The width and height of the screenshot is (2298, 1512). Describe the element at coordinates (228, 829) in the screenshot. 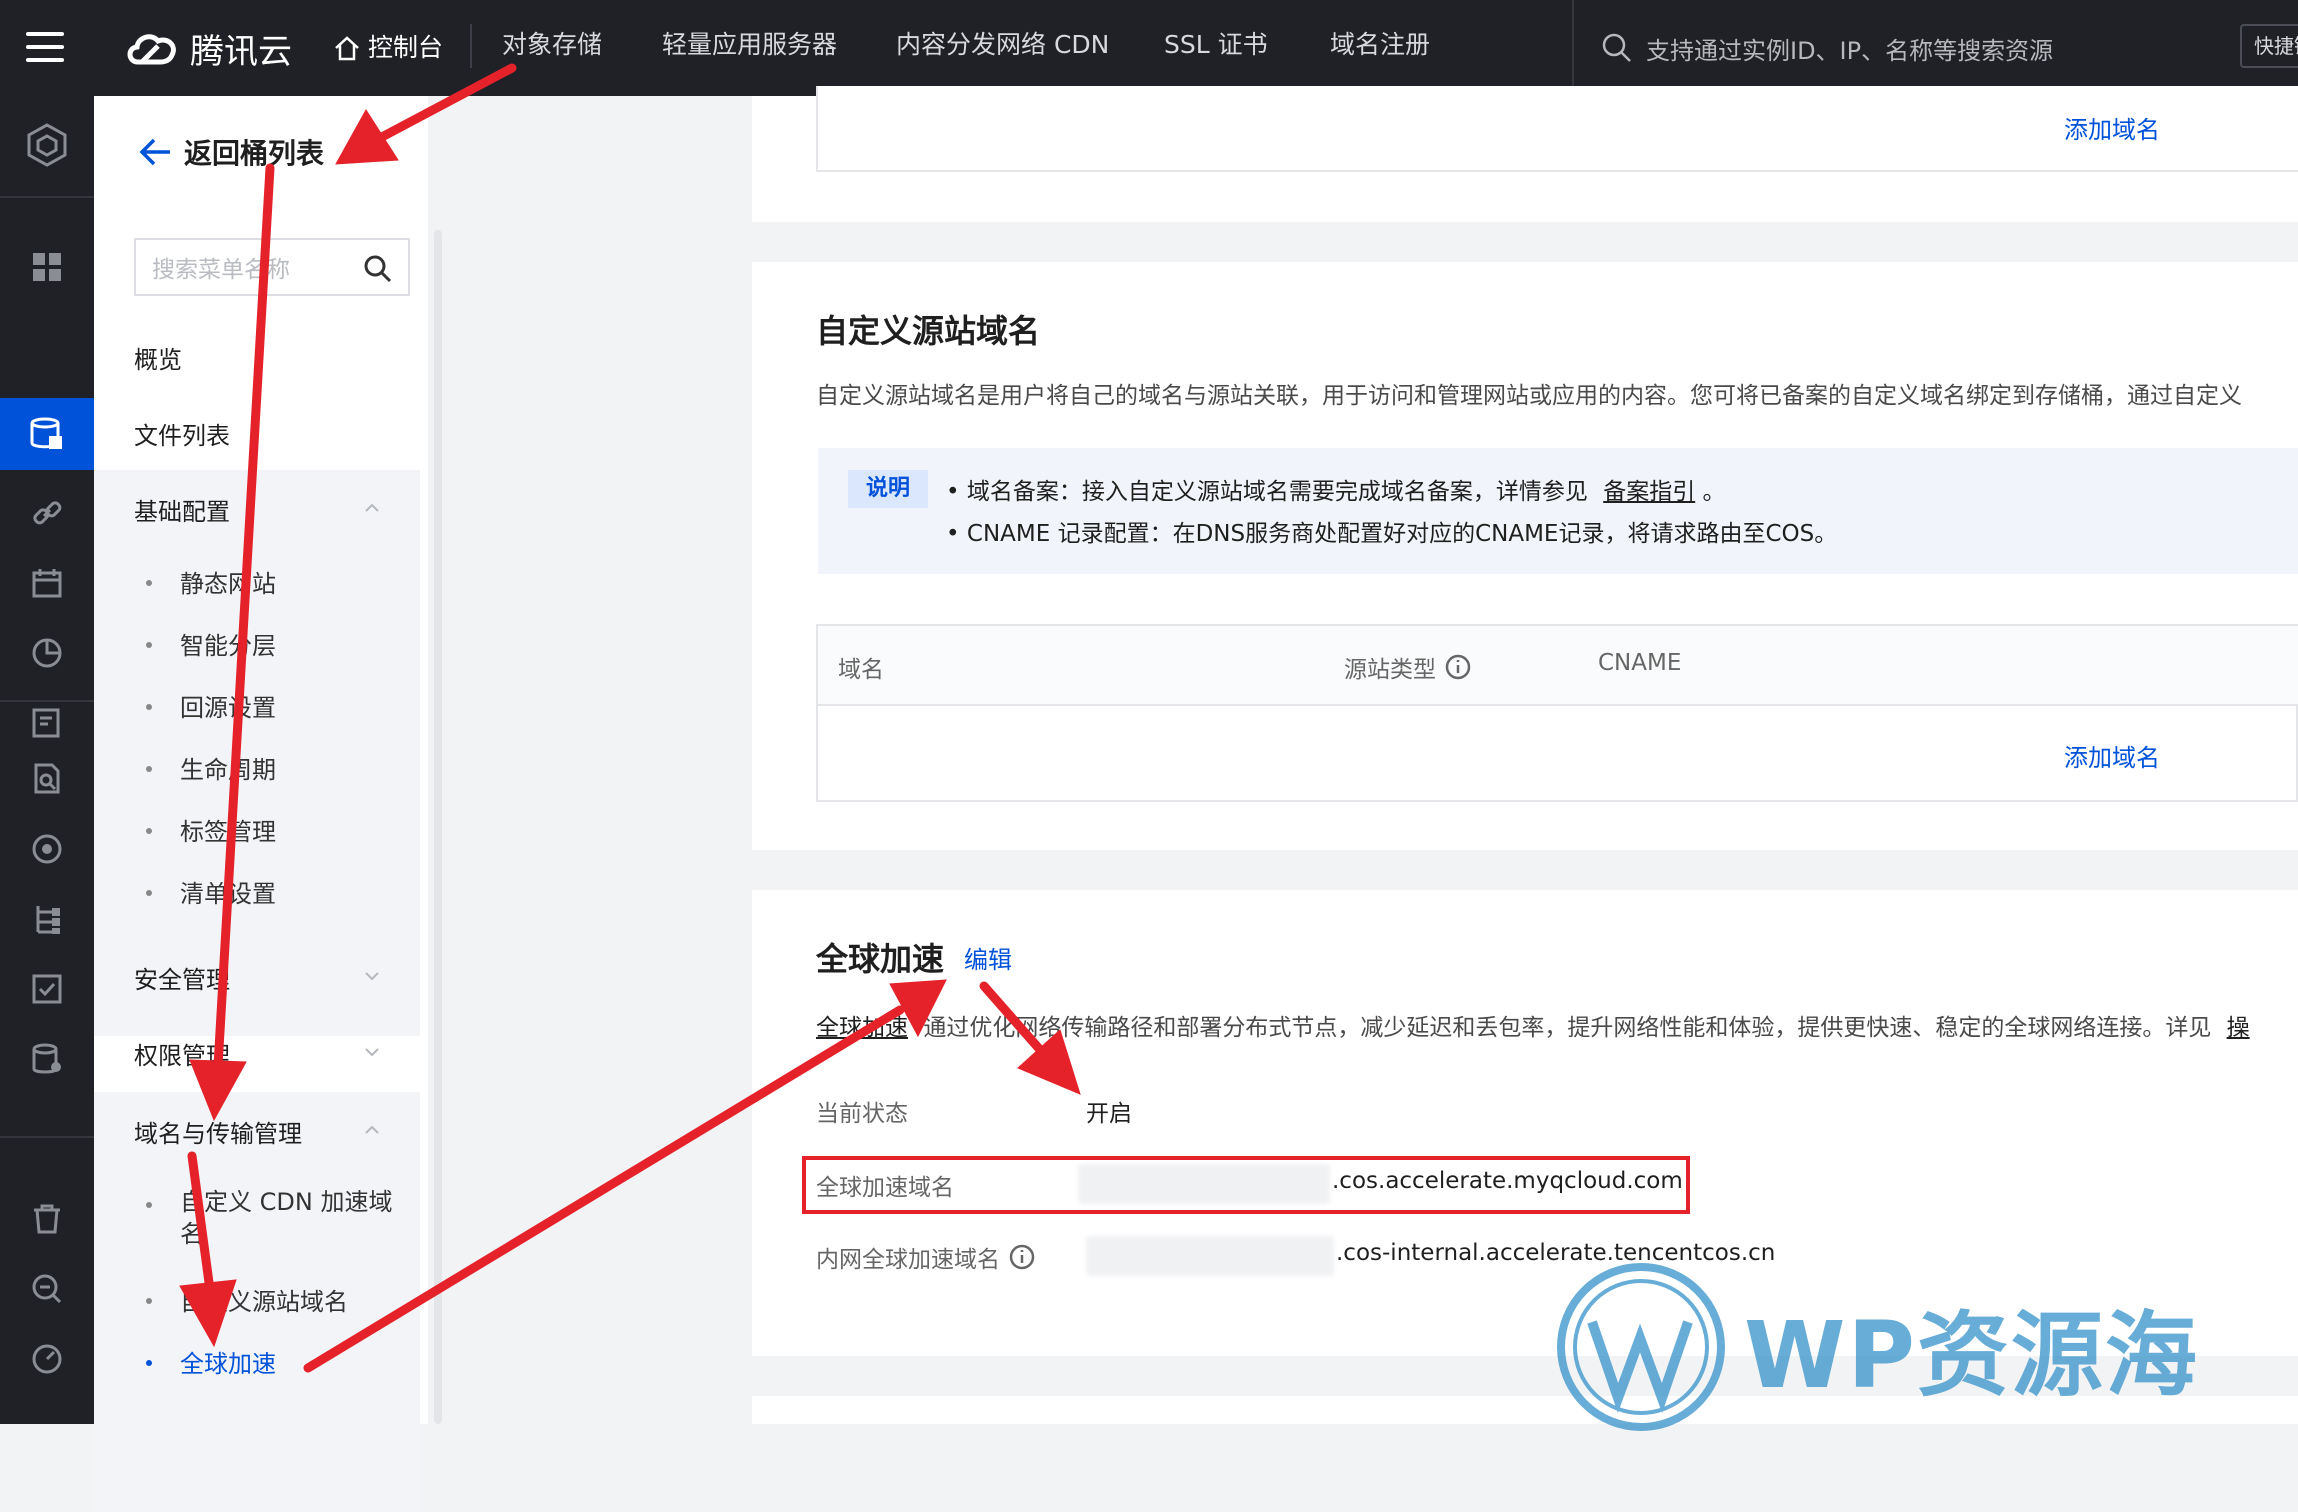

I see `menu-tag-management: 标签管理` at that location.